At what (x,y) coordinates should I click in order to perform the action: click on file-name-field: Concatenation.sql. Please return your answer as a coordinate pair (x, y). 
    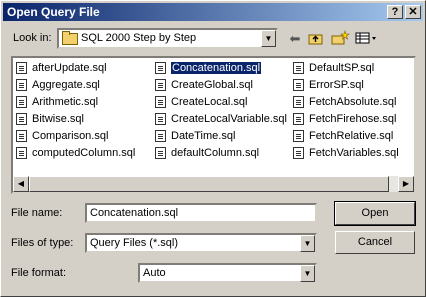
    Looking at the image, I should click on (201, 213).